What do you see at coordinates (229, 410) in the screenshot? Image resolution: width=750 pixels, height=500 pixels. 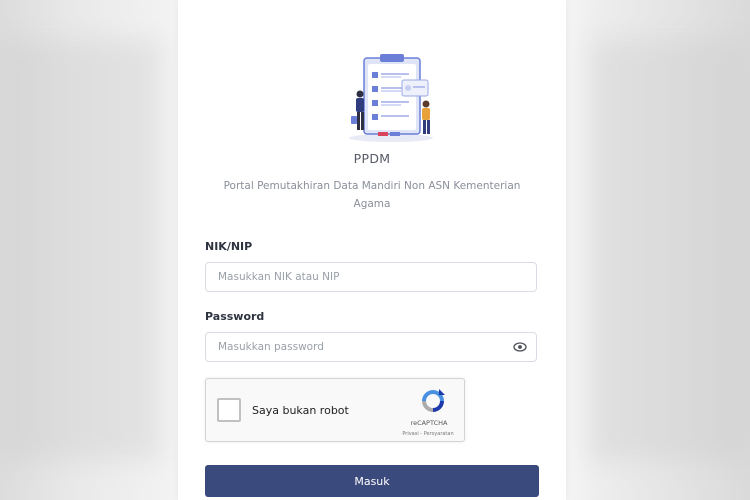 I see `recaptcha-checkbox` at bounding box center [229, 410].